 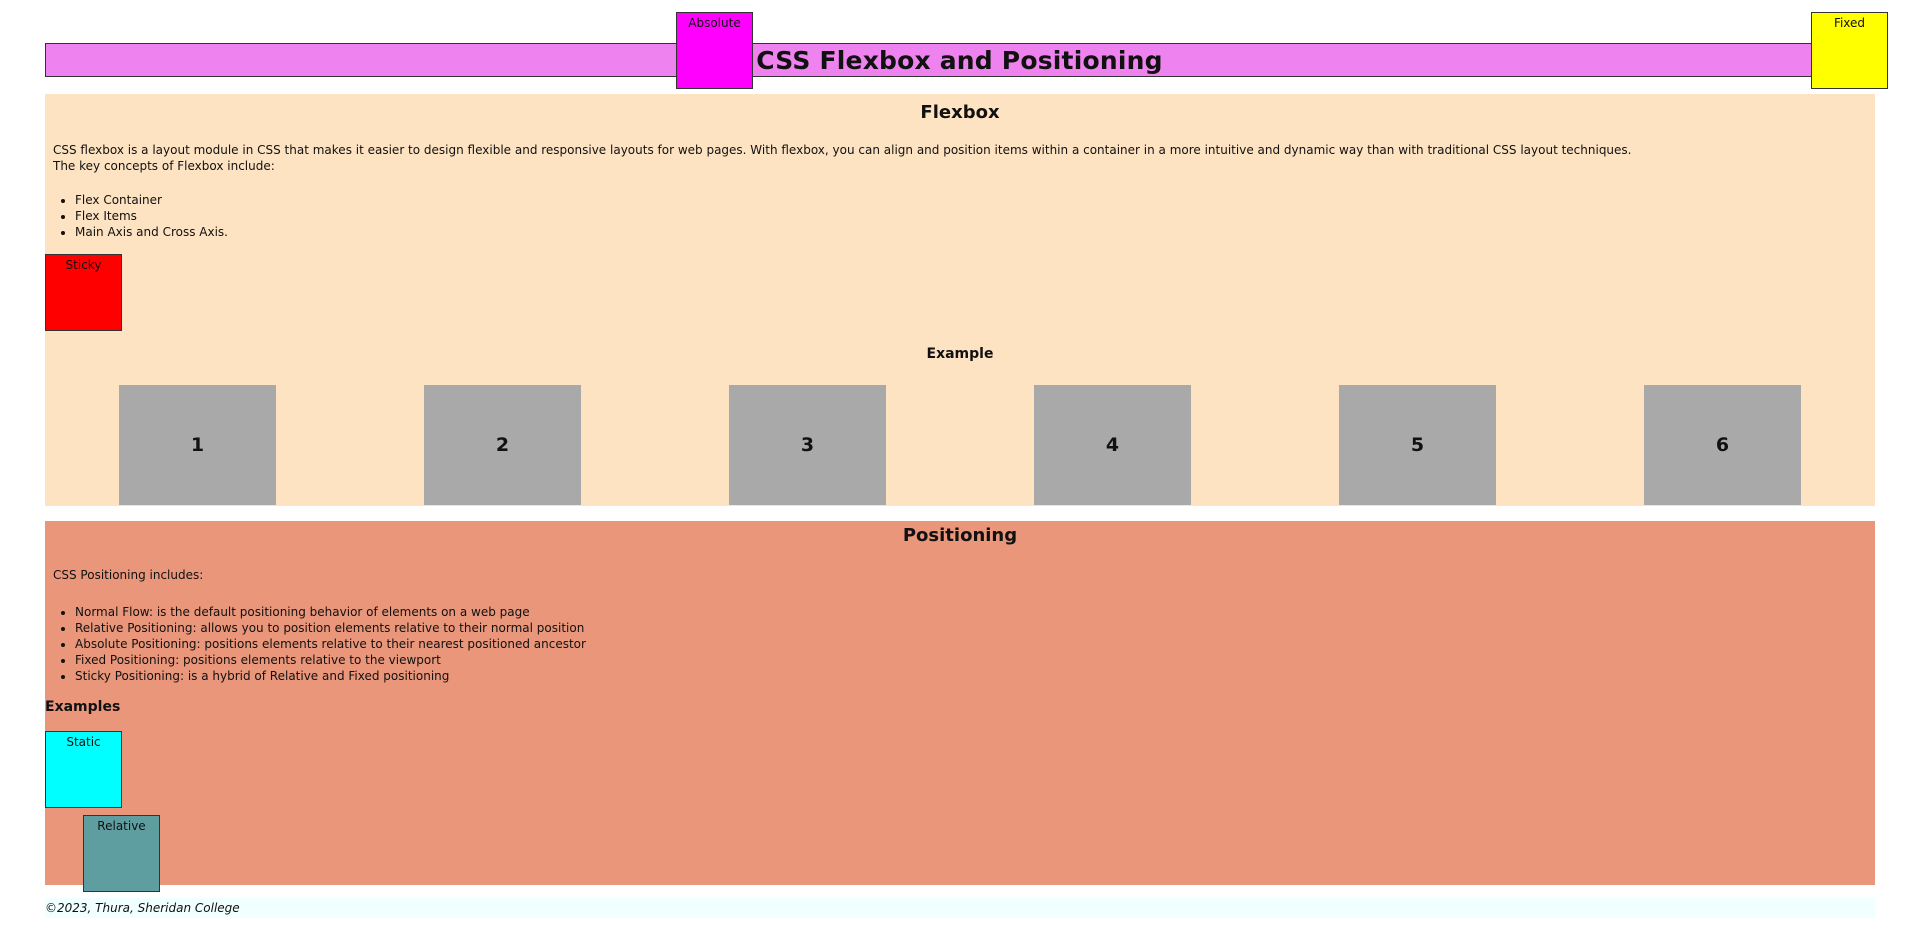 I want to click on flex-item-3: 3, so click(x=807, y=445).